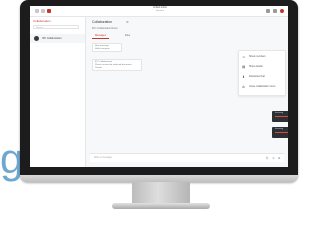  Describe the element at coordinates (99, 68) in the screenshot. I see `message-line: Thanks` at that location.